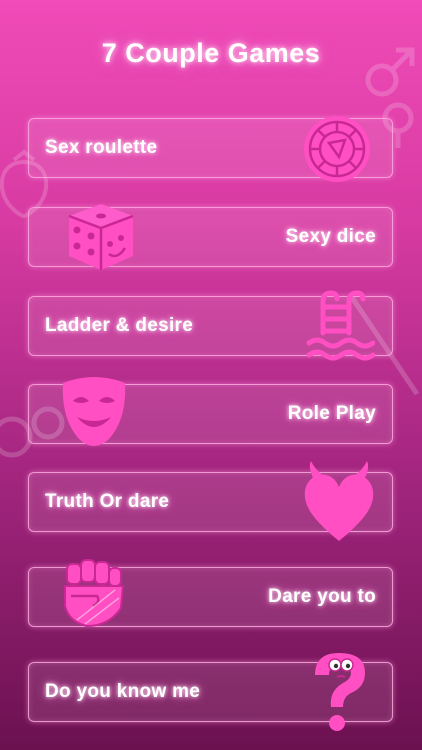 The height and width of the screenshot is (750, 422). What do you see at coordinates (101, 237) in the screenshot?
I see `dice-icon` at bounding box center [101, 237].